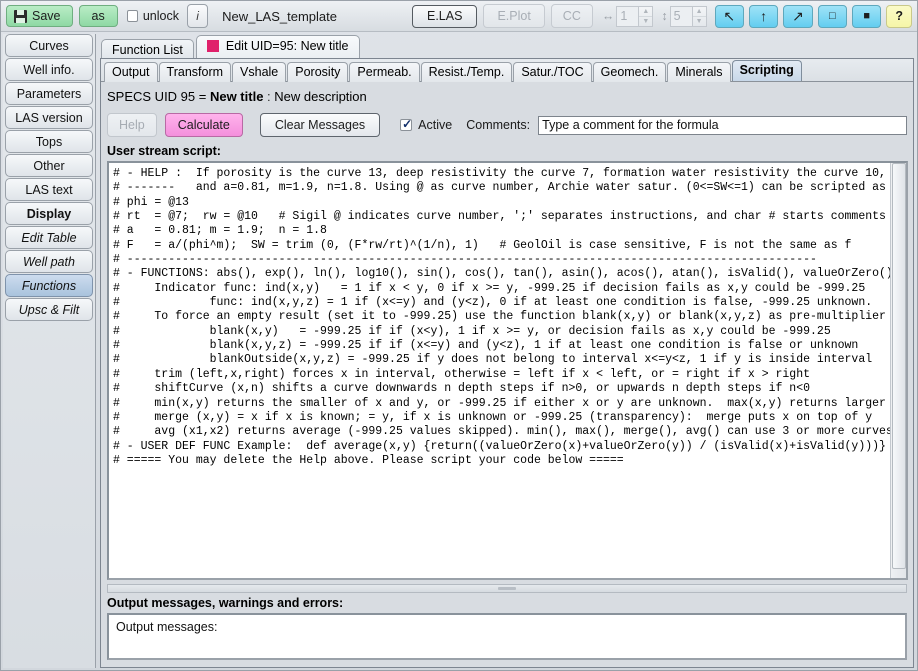  I want to click on clear-messages-button: Clear Messages, so click(320, 125).